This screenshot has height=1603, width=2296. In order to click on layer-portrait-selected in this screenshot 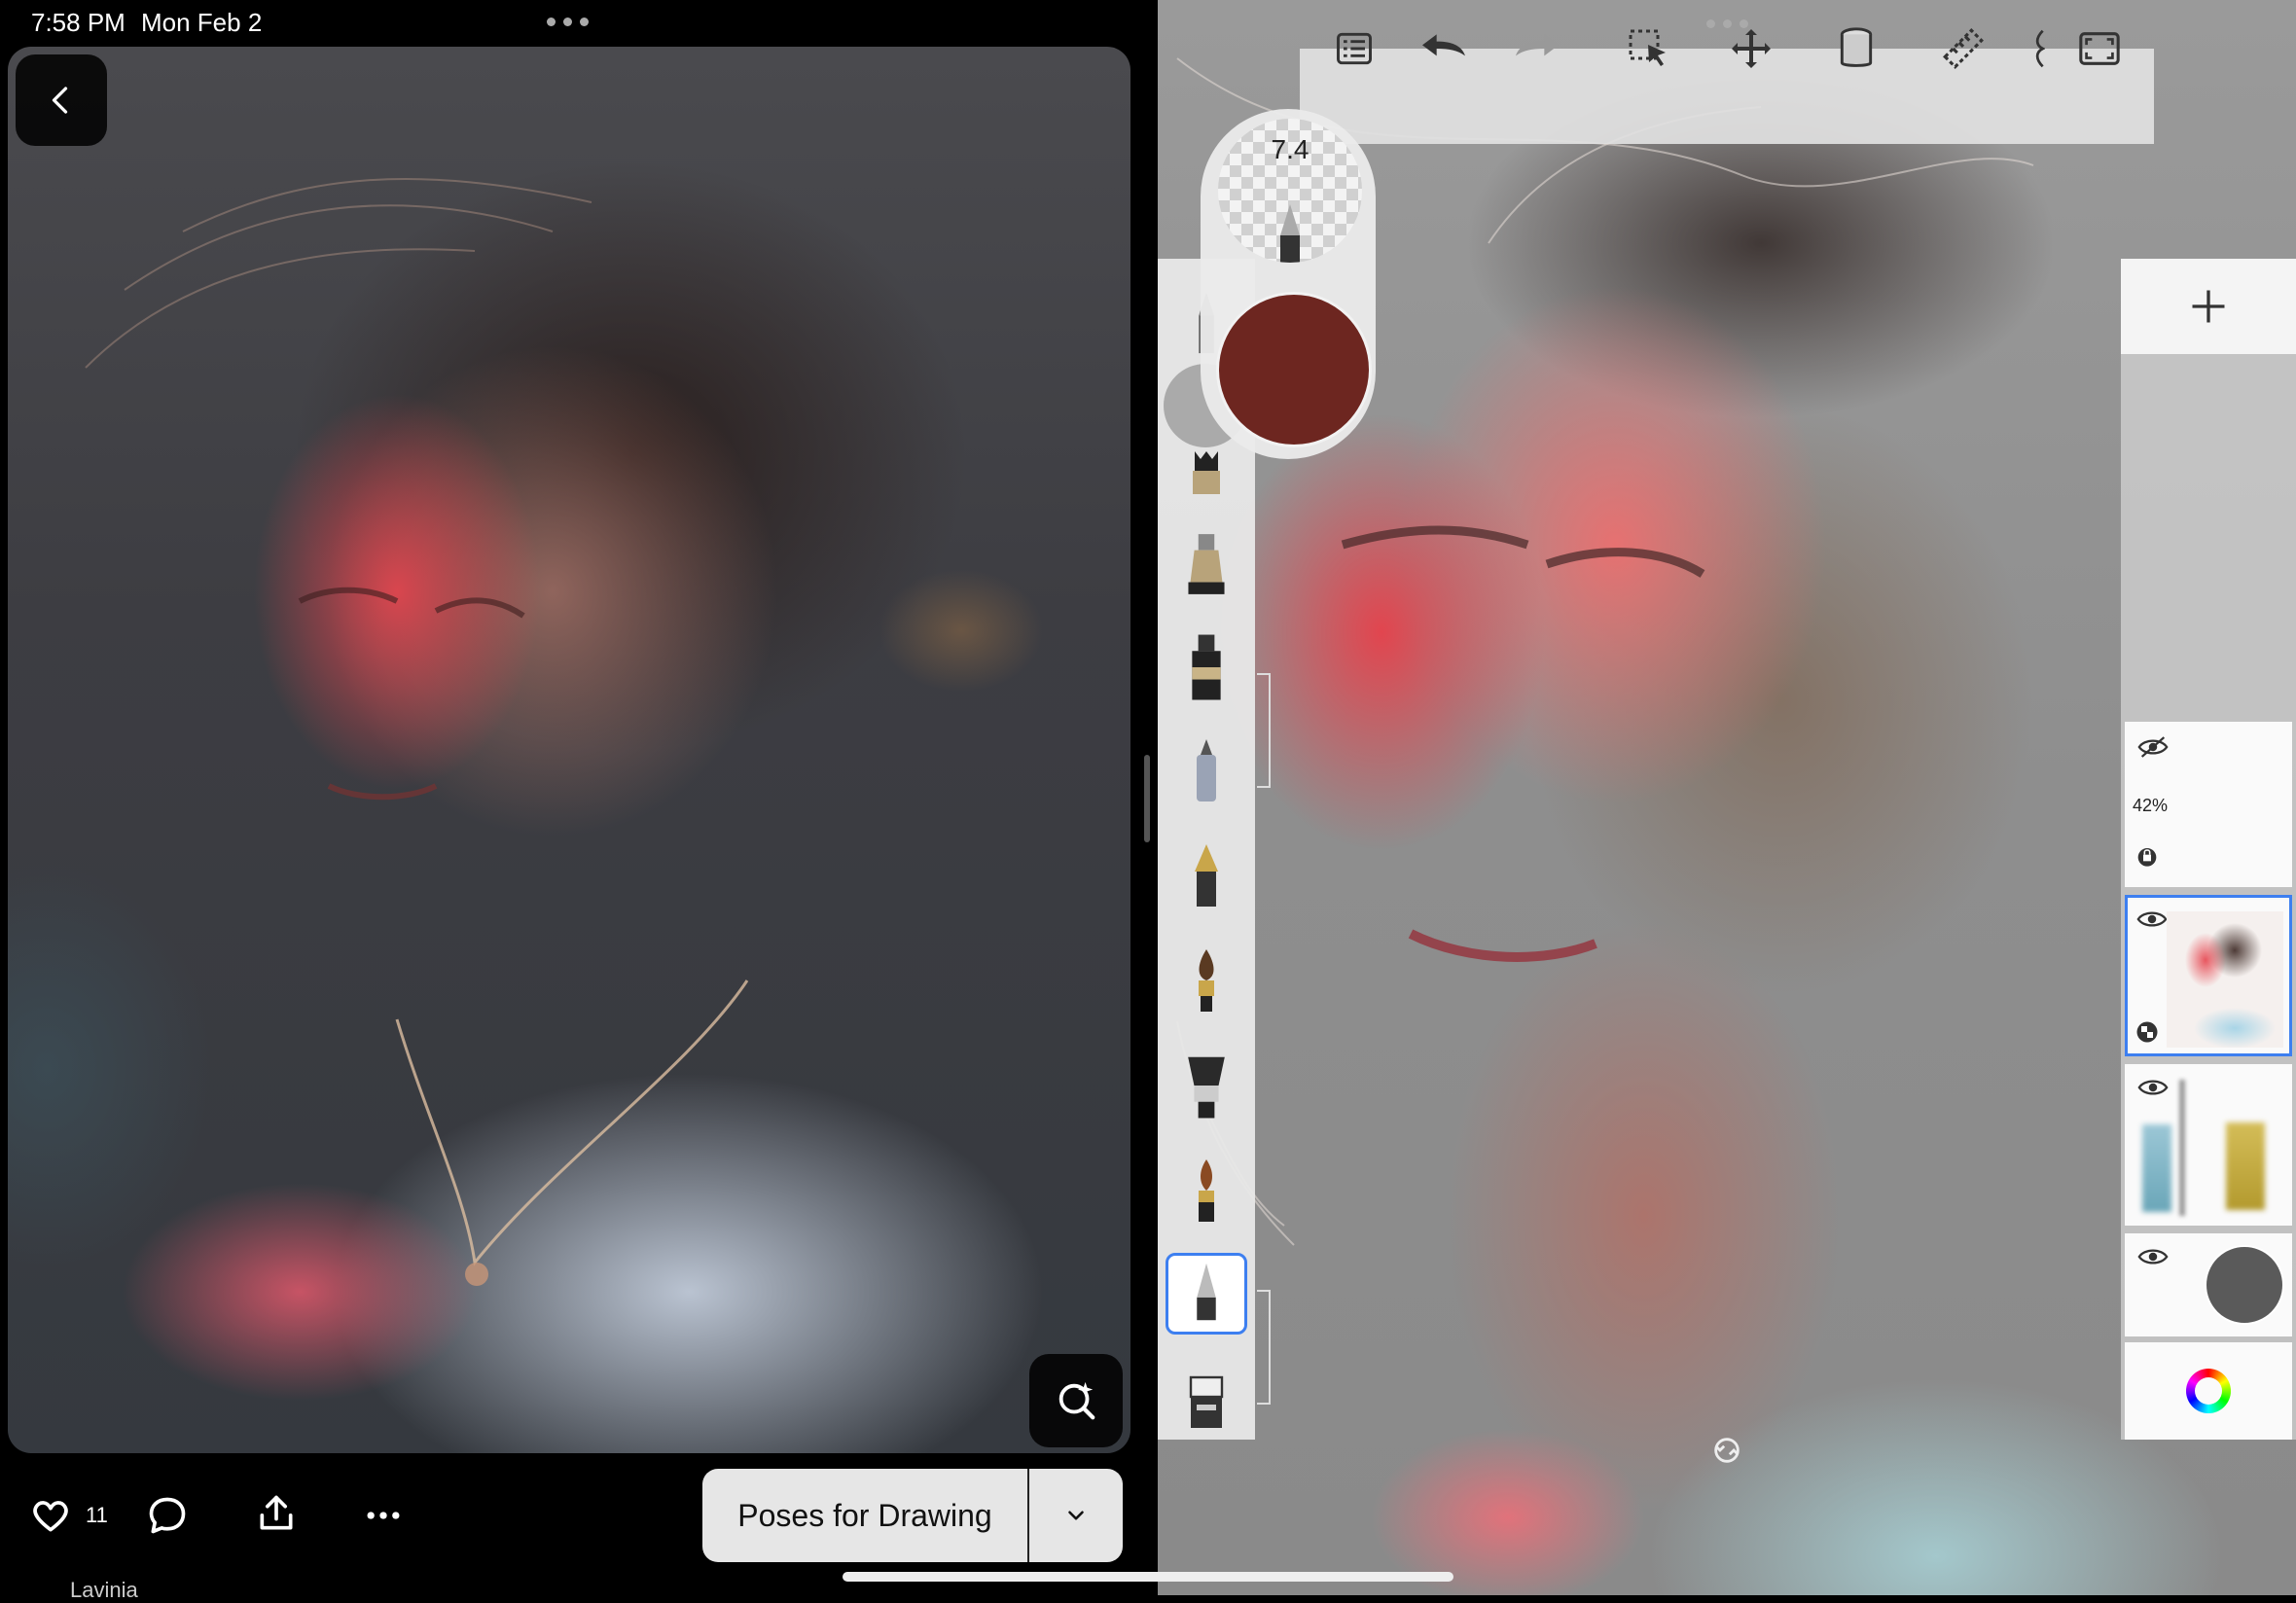, I will do `click(2208, 975)`.